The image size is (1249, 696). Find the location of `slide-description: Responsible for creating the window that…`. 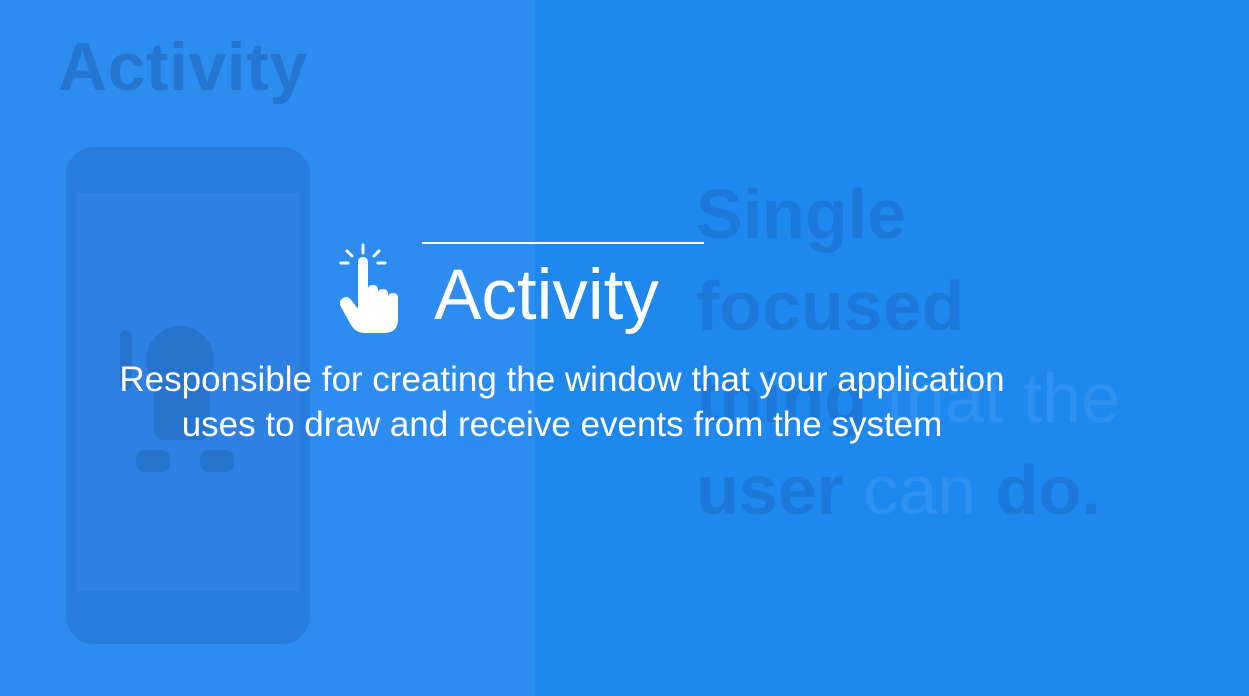

slide-description: Responsible for creating the window that… is located at coordinates (562, 402).